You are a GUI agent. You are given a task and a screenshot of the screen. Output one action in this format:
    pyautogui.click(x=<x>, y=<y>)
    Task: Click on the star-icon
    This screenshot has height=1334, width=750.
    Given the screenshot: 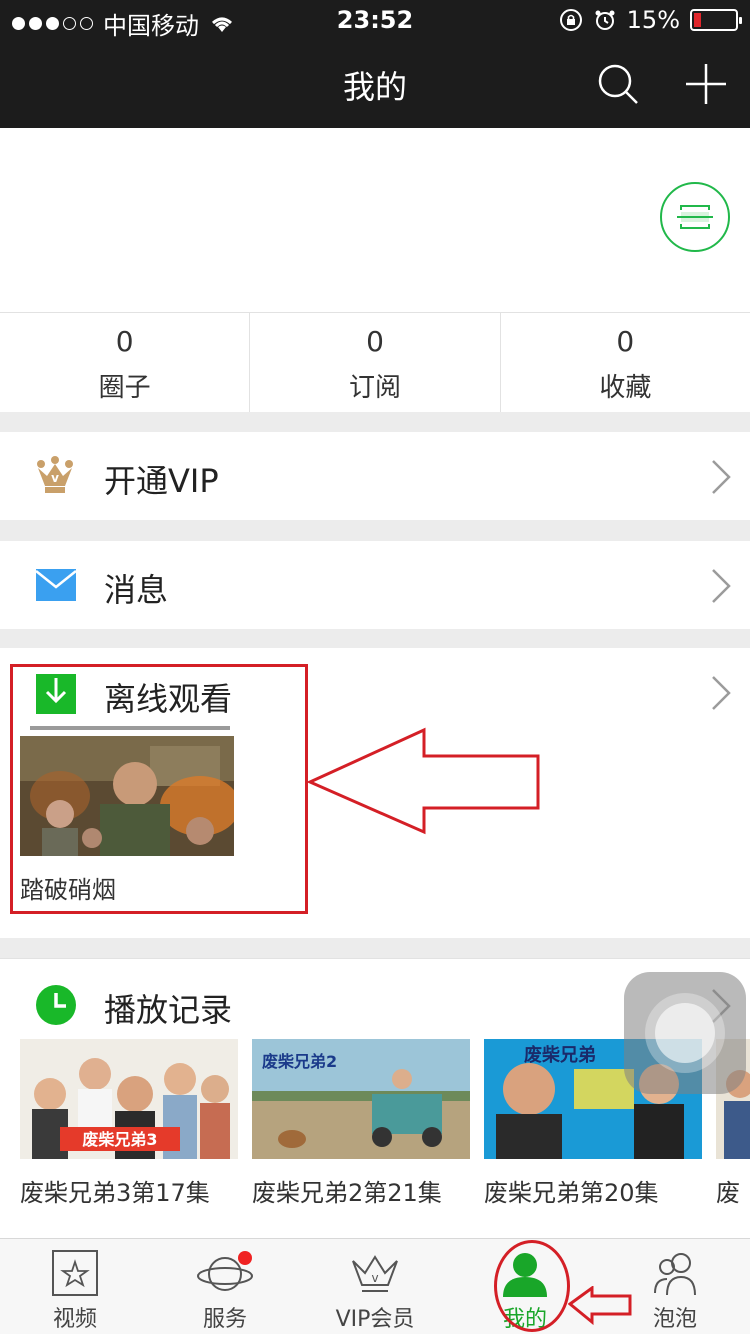 What is the action you would take?
    pyautogui.click(x=75, y=1273)
    